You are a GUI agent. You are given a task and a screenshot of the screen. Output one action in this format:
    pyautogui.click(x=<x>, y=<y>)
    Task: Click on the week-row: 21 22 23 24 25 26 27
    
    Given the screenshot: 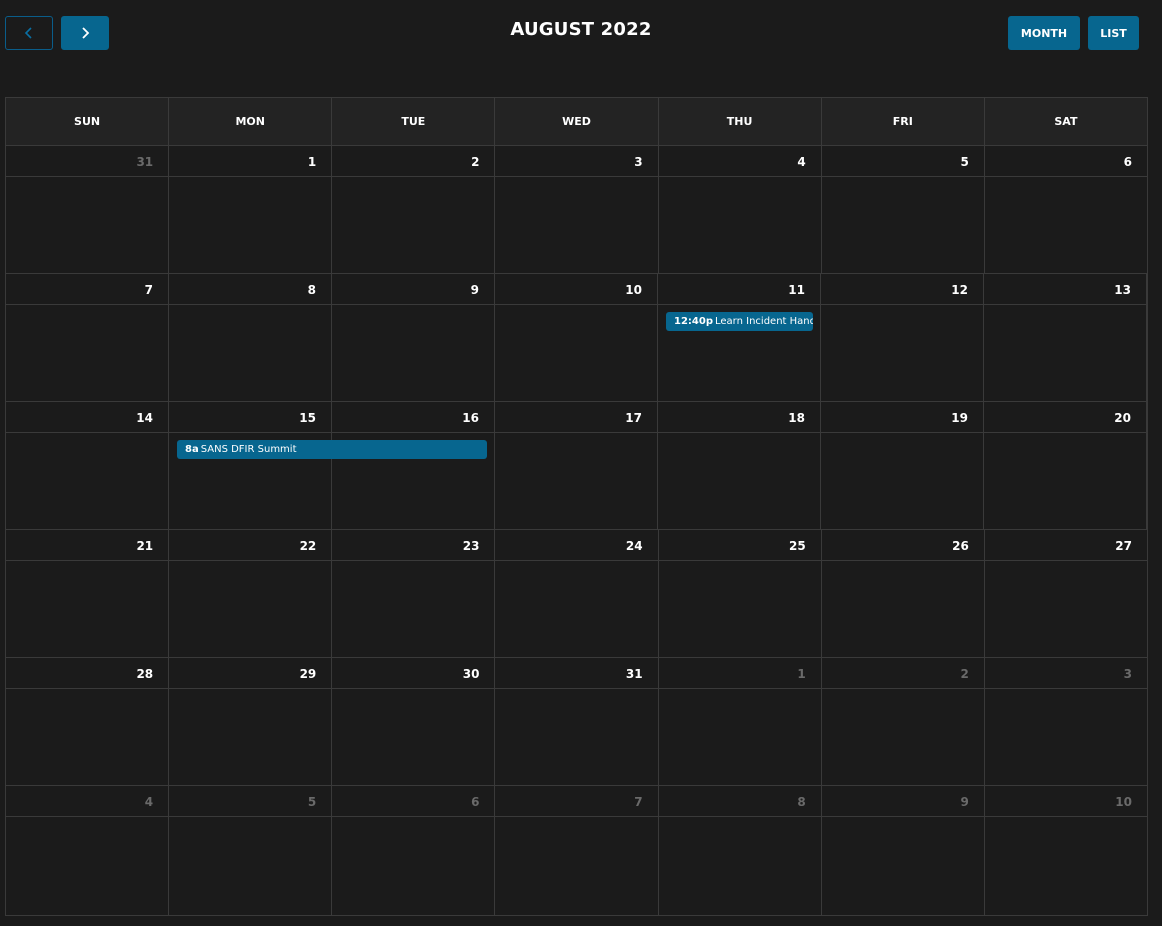 What is the action you would take?
    pyautogui.click(x=576, y=594)
    